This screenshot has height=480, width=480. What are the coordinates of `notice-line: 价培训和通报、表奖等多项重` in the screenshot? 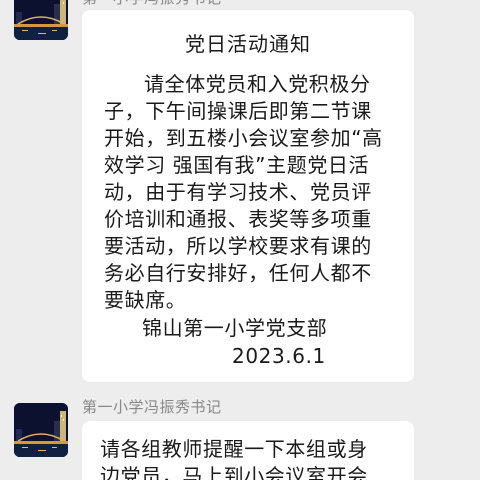 It's located at (238, 219).